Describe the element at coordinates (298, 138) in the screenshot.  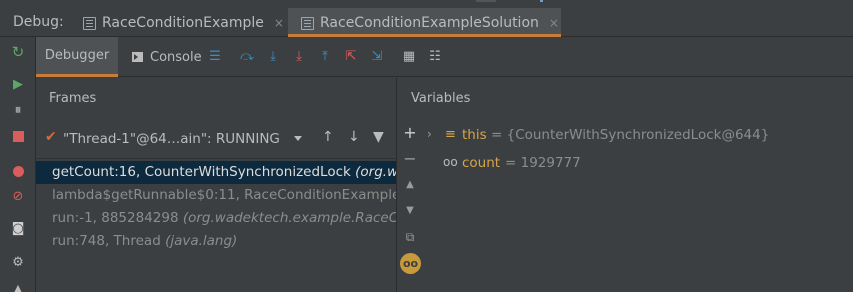
I see `chevron-down-icon` at that location.